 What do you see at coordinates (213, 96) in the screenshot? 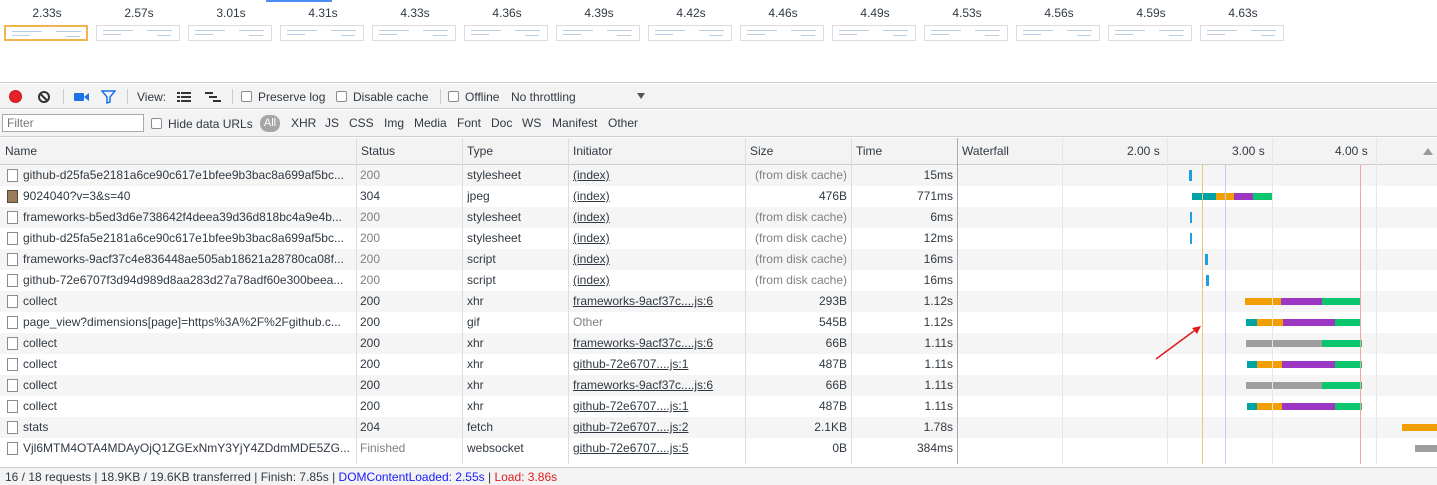
I see `overview-button` at bounding box center [213, 96].